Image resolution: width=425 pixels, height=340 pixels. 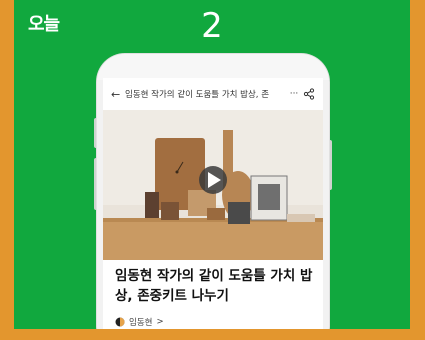 I want to click on article-header: ← 임동현 작가의 같이 도움틀 가치 밥상, 존 ···, so click(x=213, y=94).